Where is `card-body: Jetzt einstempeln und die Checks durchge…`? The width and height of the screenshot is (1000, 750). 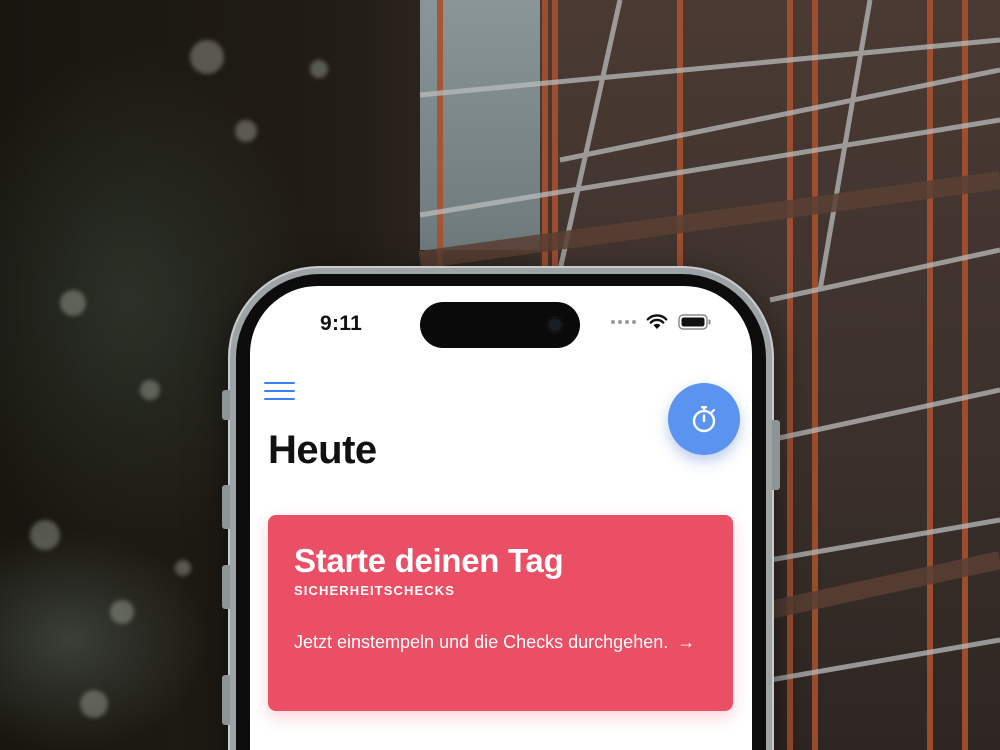 card-body: Jetzt einstempeln und die Checks durchge… is located at coordinates (504, 642).